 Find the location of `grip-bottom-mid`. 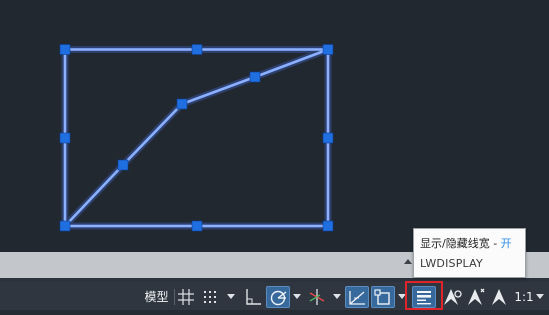

grip-bottom-mid is located at coordinates (197, 226).